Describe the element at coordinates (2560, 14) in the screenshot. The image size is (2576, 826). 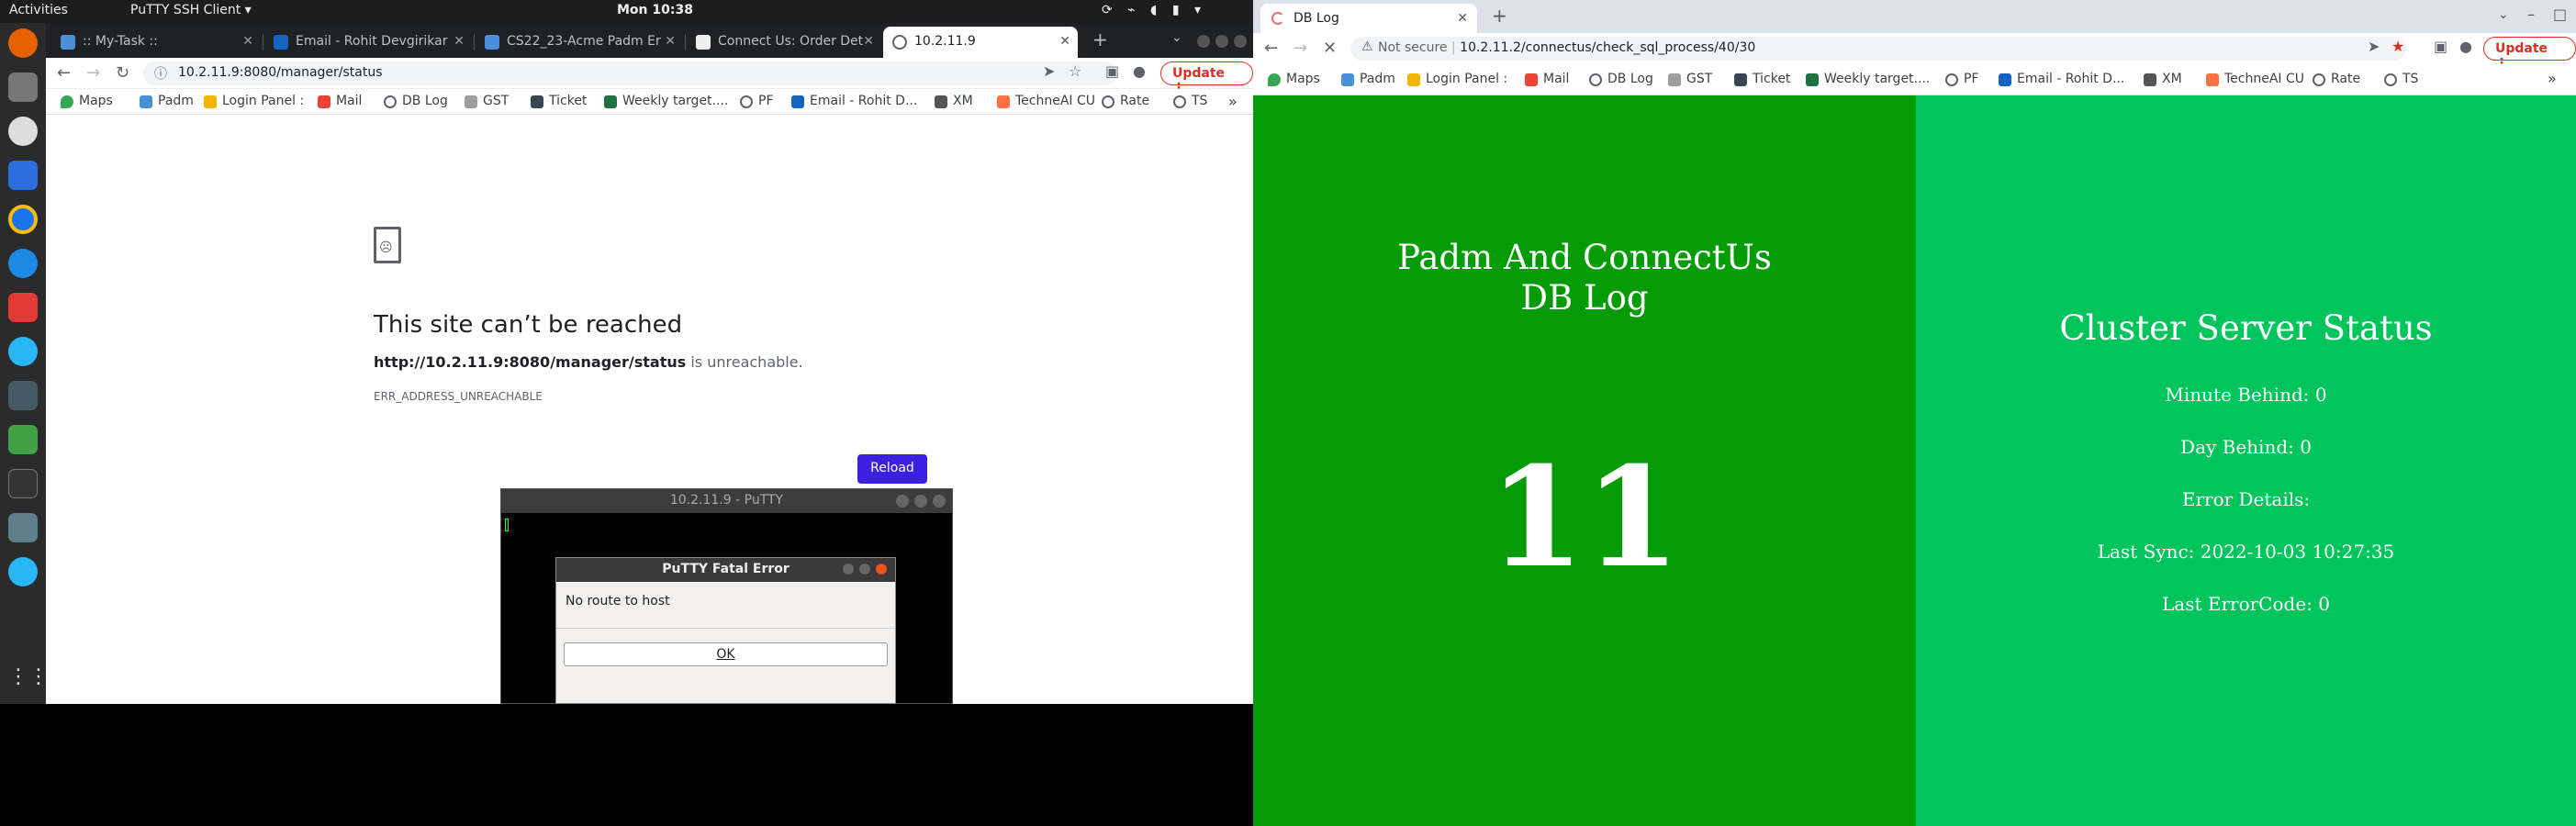
I see `maximize-icon: □` at that location.